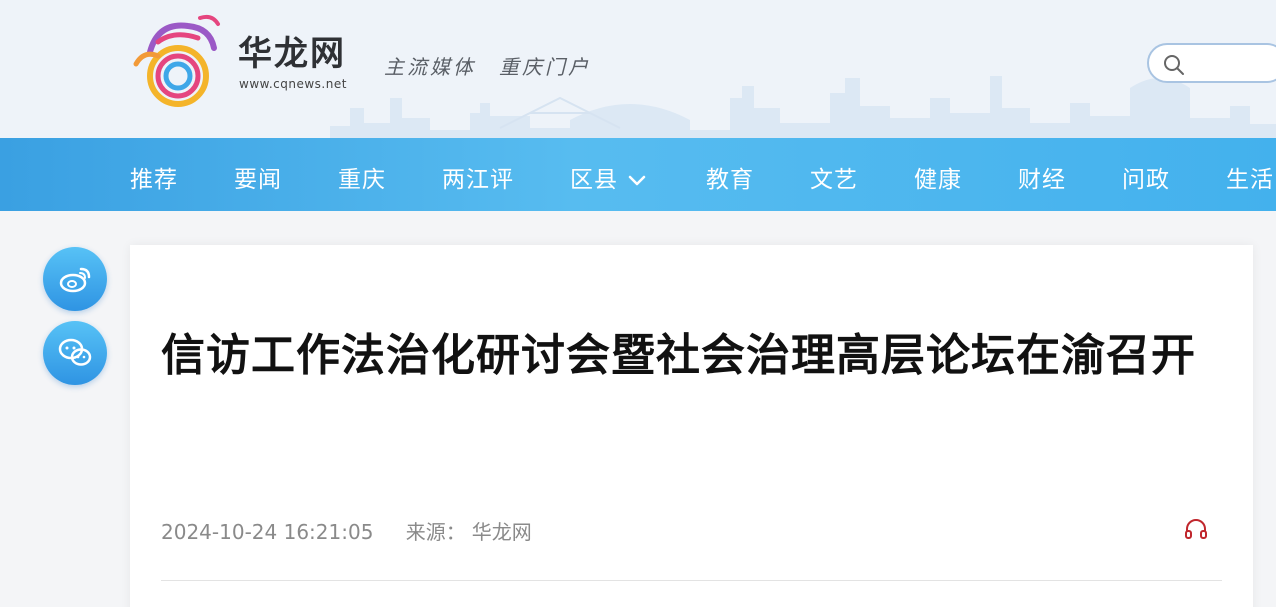  Describe the element at coordinates (1174, 65) in the screenshot. I see `search-icon` at that location.